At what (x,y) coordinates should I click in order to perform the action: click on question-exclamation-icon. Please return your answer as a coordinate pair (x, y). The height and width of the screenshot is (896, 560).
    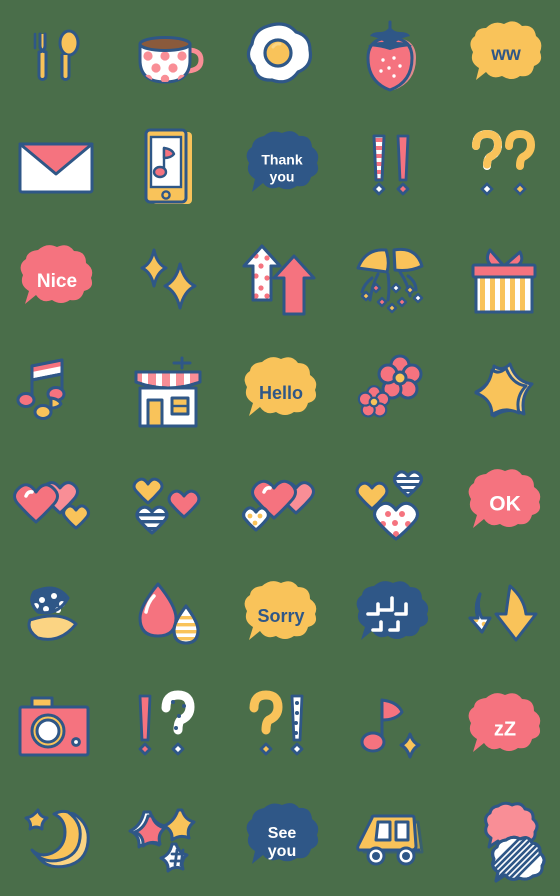
    Looking at the image, I should click on (276, 723).